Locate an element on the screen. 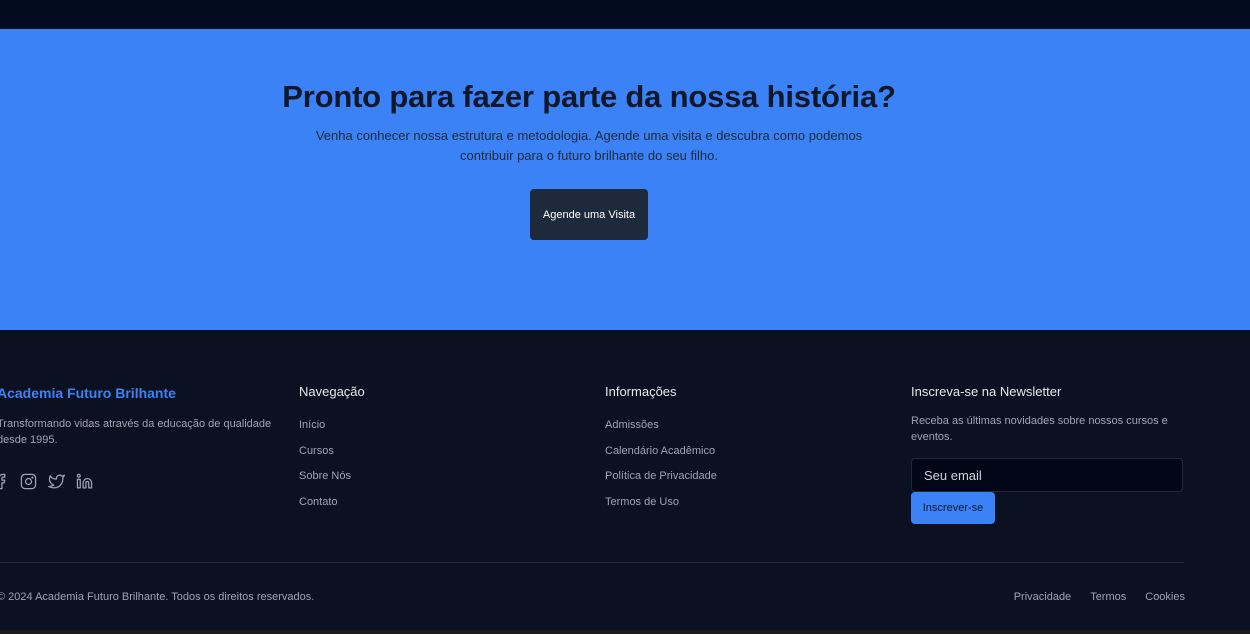 The width and height of the screenshot is (1250, 634). info-link-privacidade: Política de Privacidade is located at coordinates (661, 476).